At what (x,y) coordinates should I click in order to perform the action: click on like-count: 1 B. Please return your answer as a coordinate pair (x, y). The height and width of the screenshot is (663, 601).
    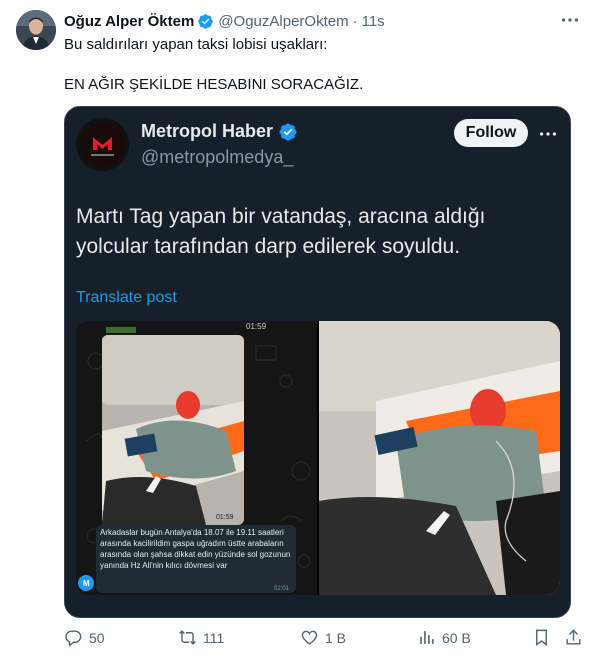
    Looking at the image, I should click on (336, 637).